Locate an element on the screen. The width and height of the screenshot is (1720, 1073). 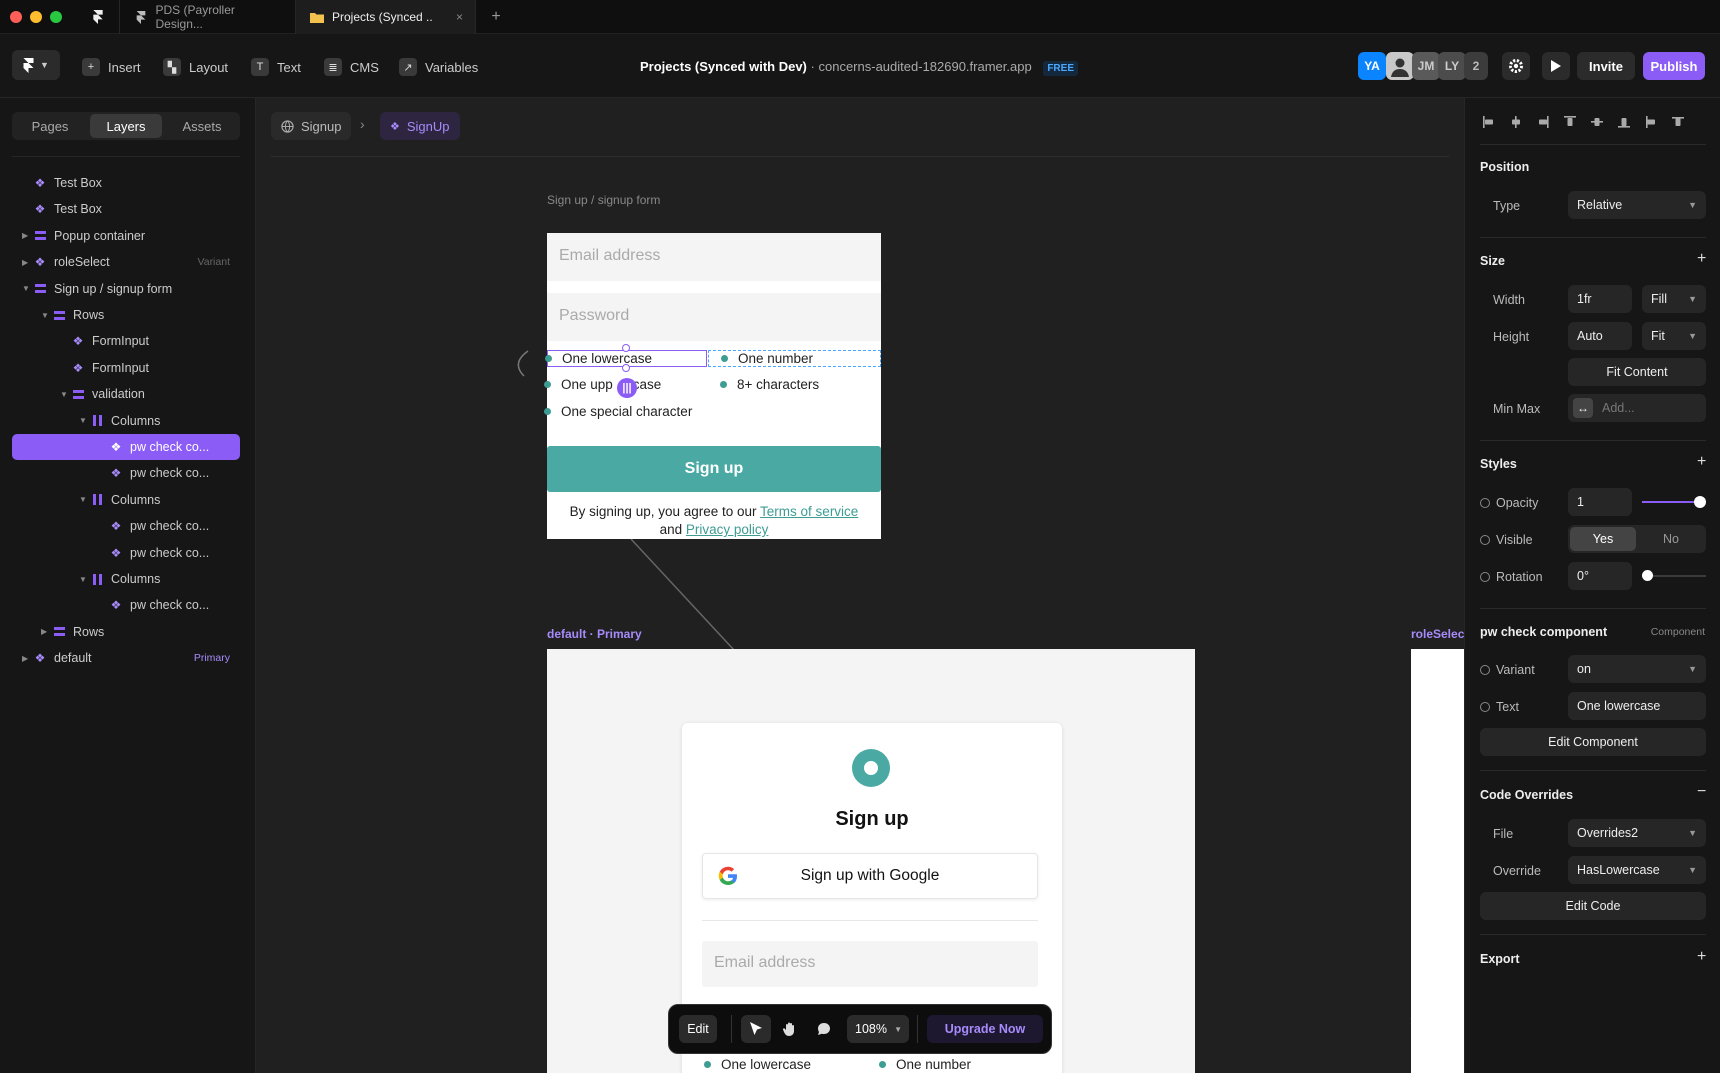
layer-row: ▶ ❖ default Primary is located at coordinates (126, 658).